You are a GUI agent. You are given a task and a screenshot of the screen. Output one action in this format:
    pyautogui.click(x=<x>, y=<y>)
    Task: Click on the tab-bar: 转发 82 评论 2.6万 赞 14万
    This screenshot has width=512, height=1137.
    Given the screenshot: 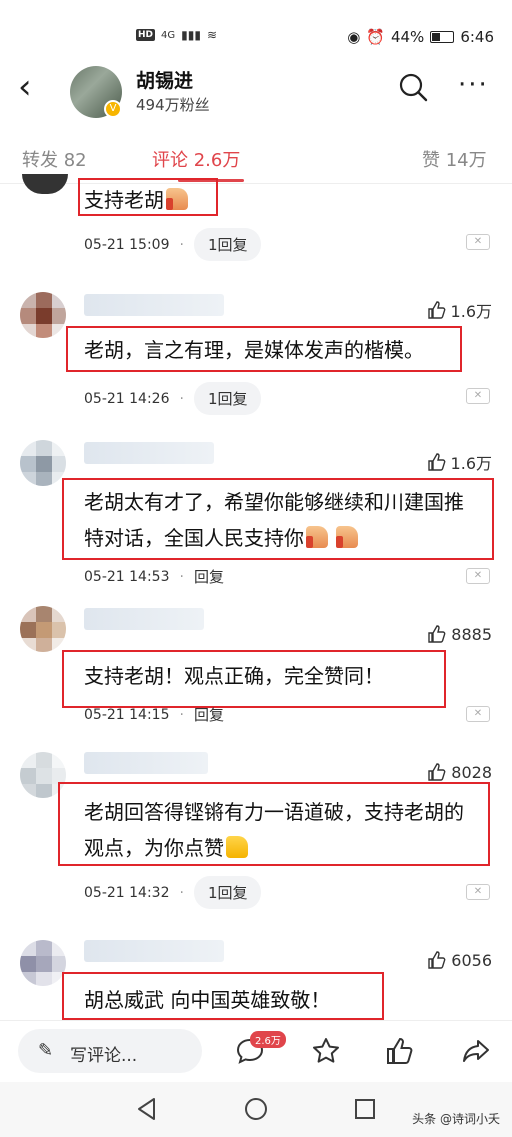 What is the action you would take?
    pyautogui.click(x=256, y=161)
    